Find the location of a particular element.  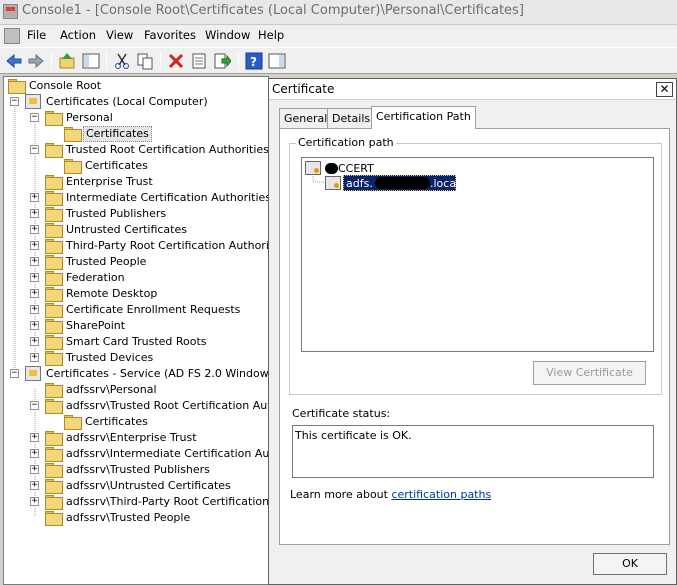

certificate-status-text: This certificate is OK. is located at coordinates (353, 435).